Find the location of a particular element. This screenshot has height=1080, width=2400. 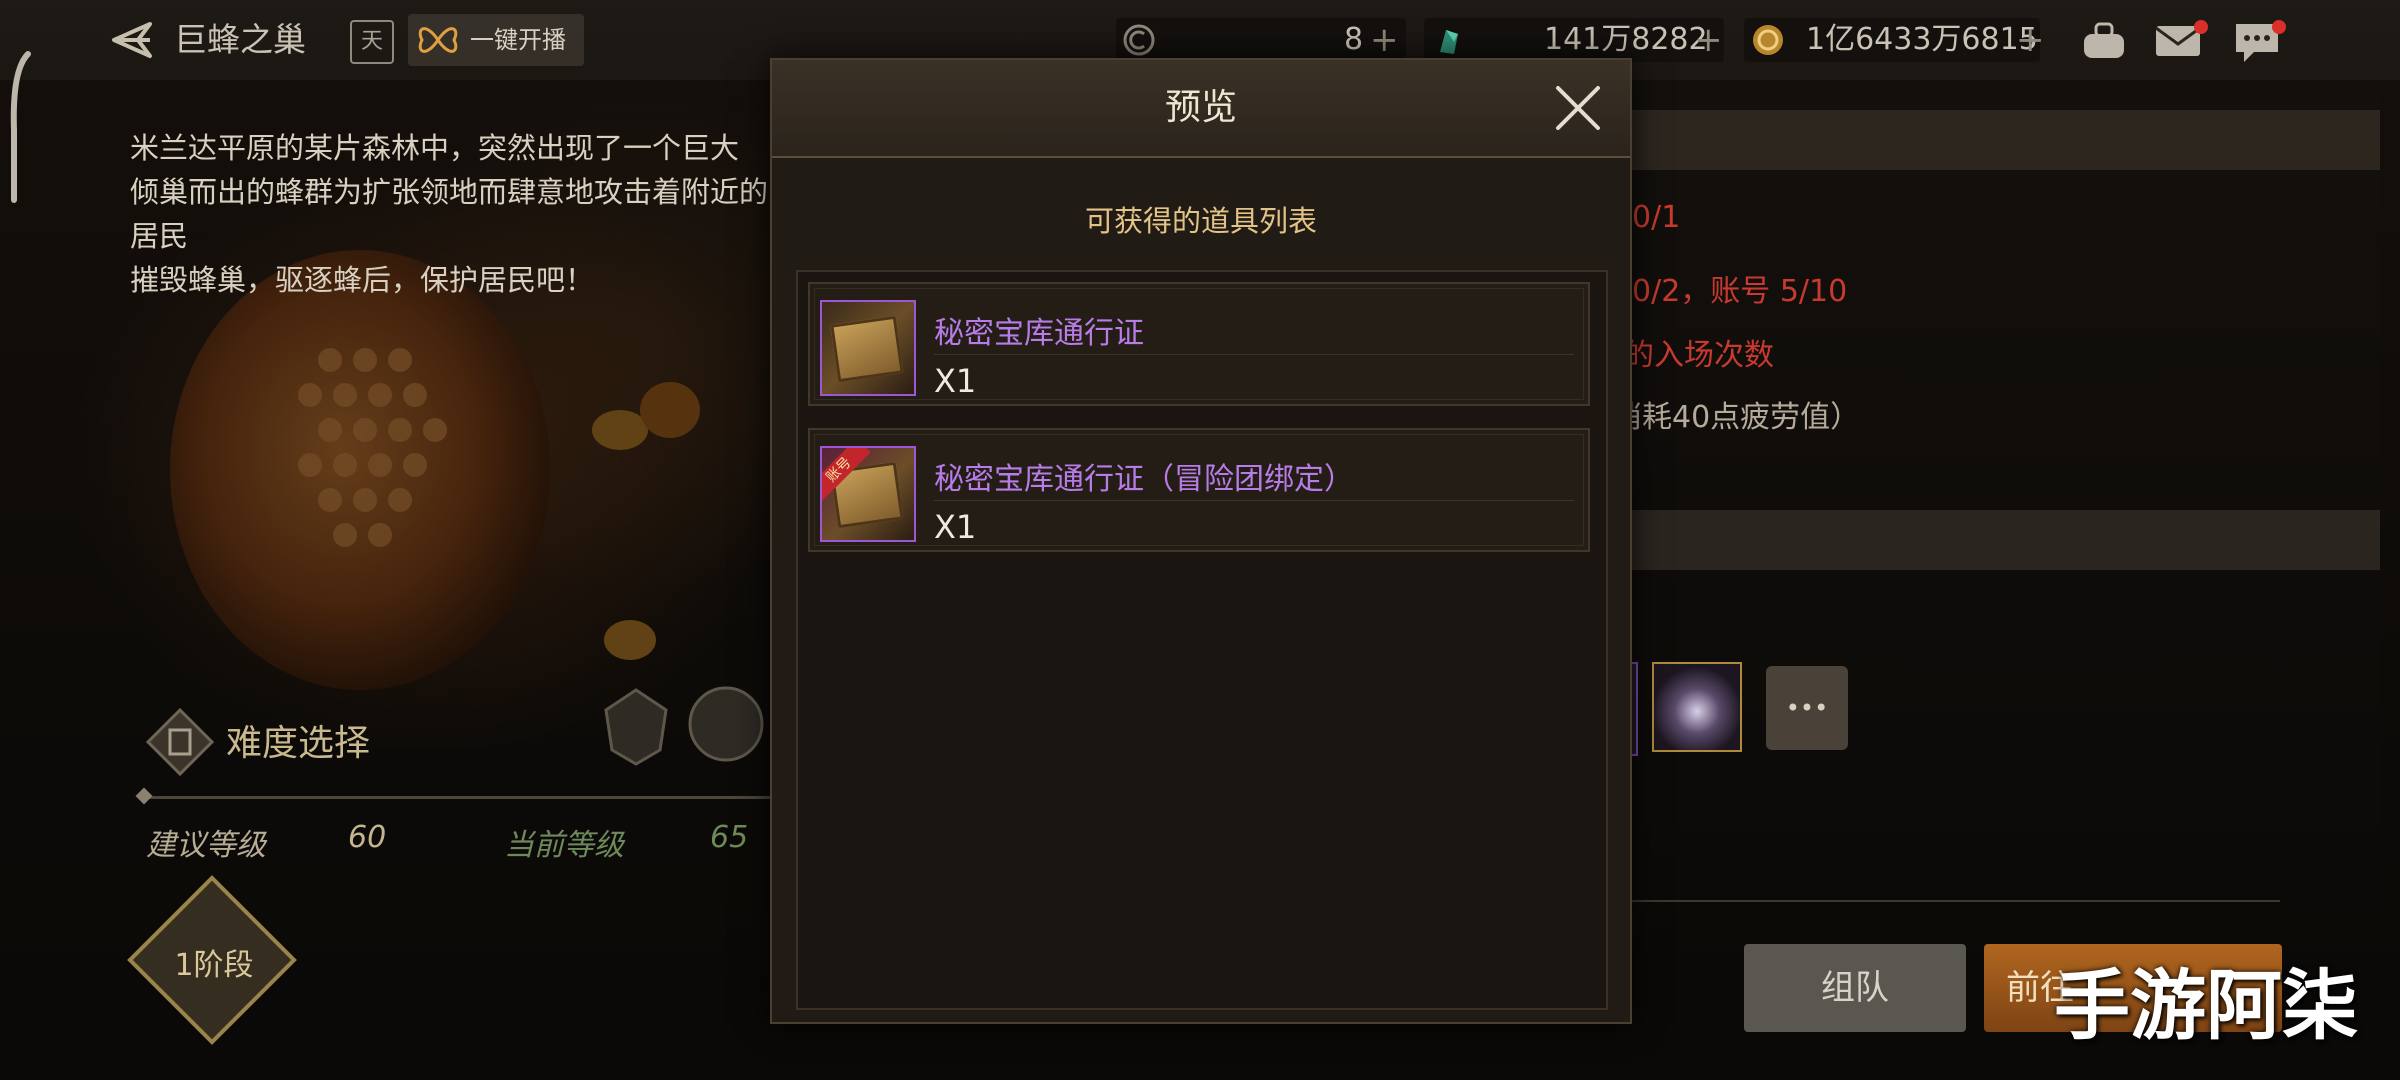

vault-pass-account-bound-icon: 账号 is located at coordinates (868, 494).